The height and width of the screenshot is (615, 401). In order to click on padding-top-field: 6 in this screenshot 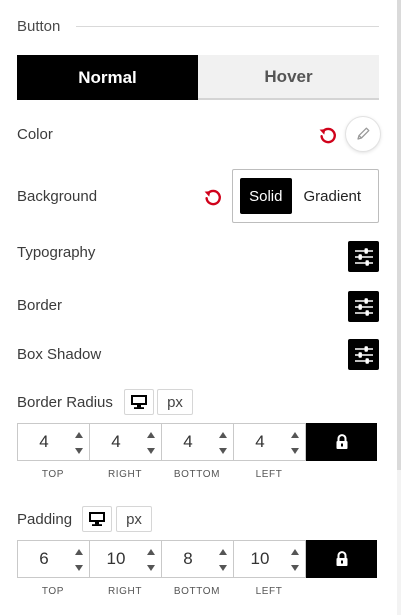, I will do `click(53, 559)`.